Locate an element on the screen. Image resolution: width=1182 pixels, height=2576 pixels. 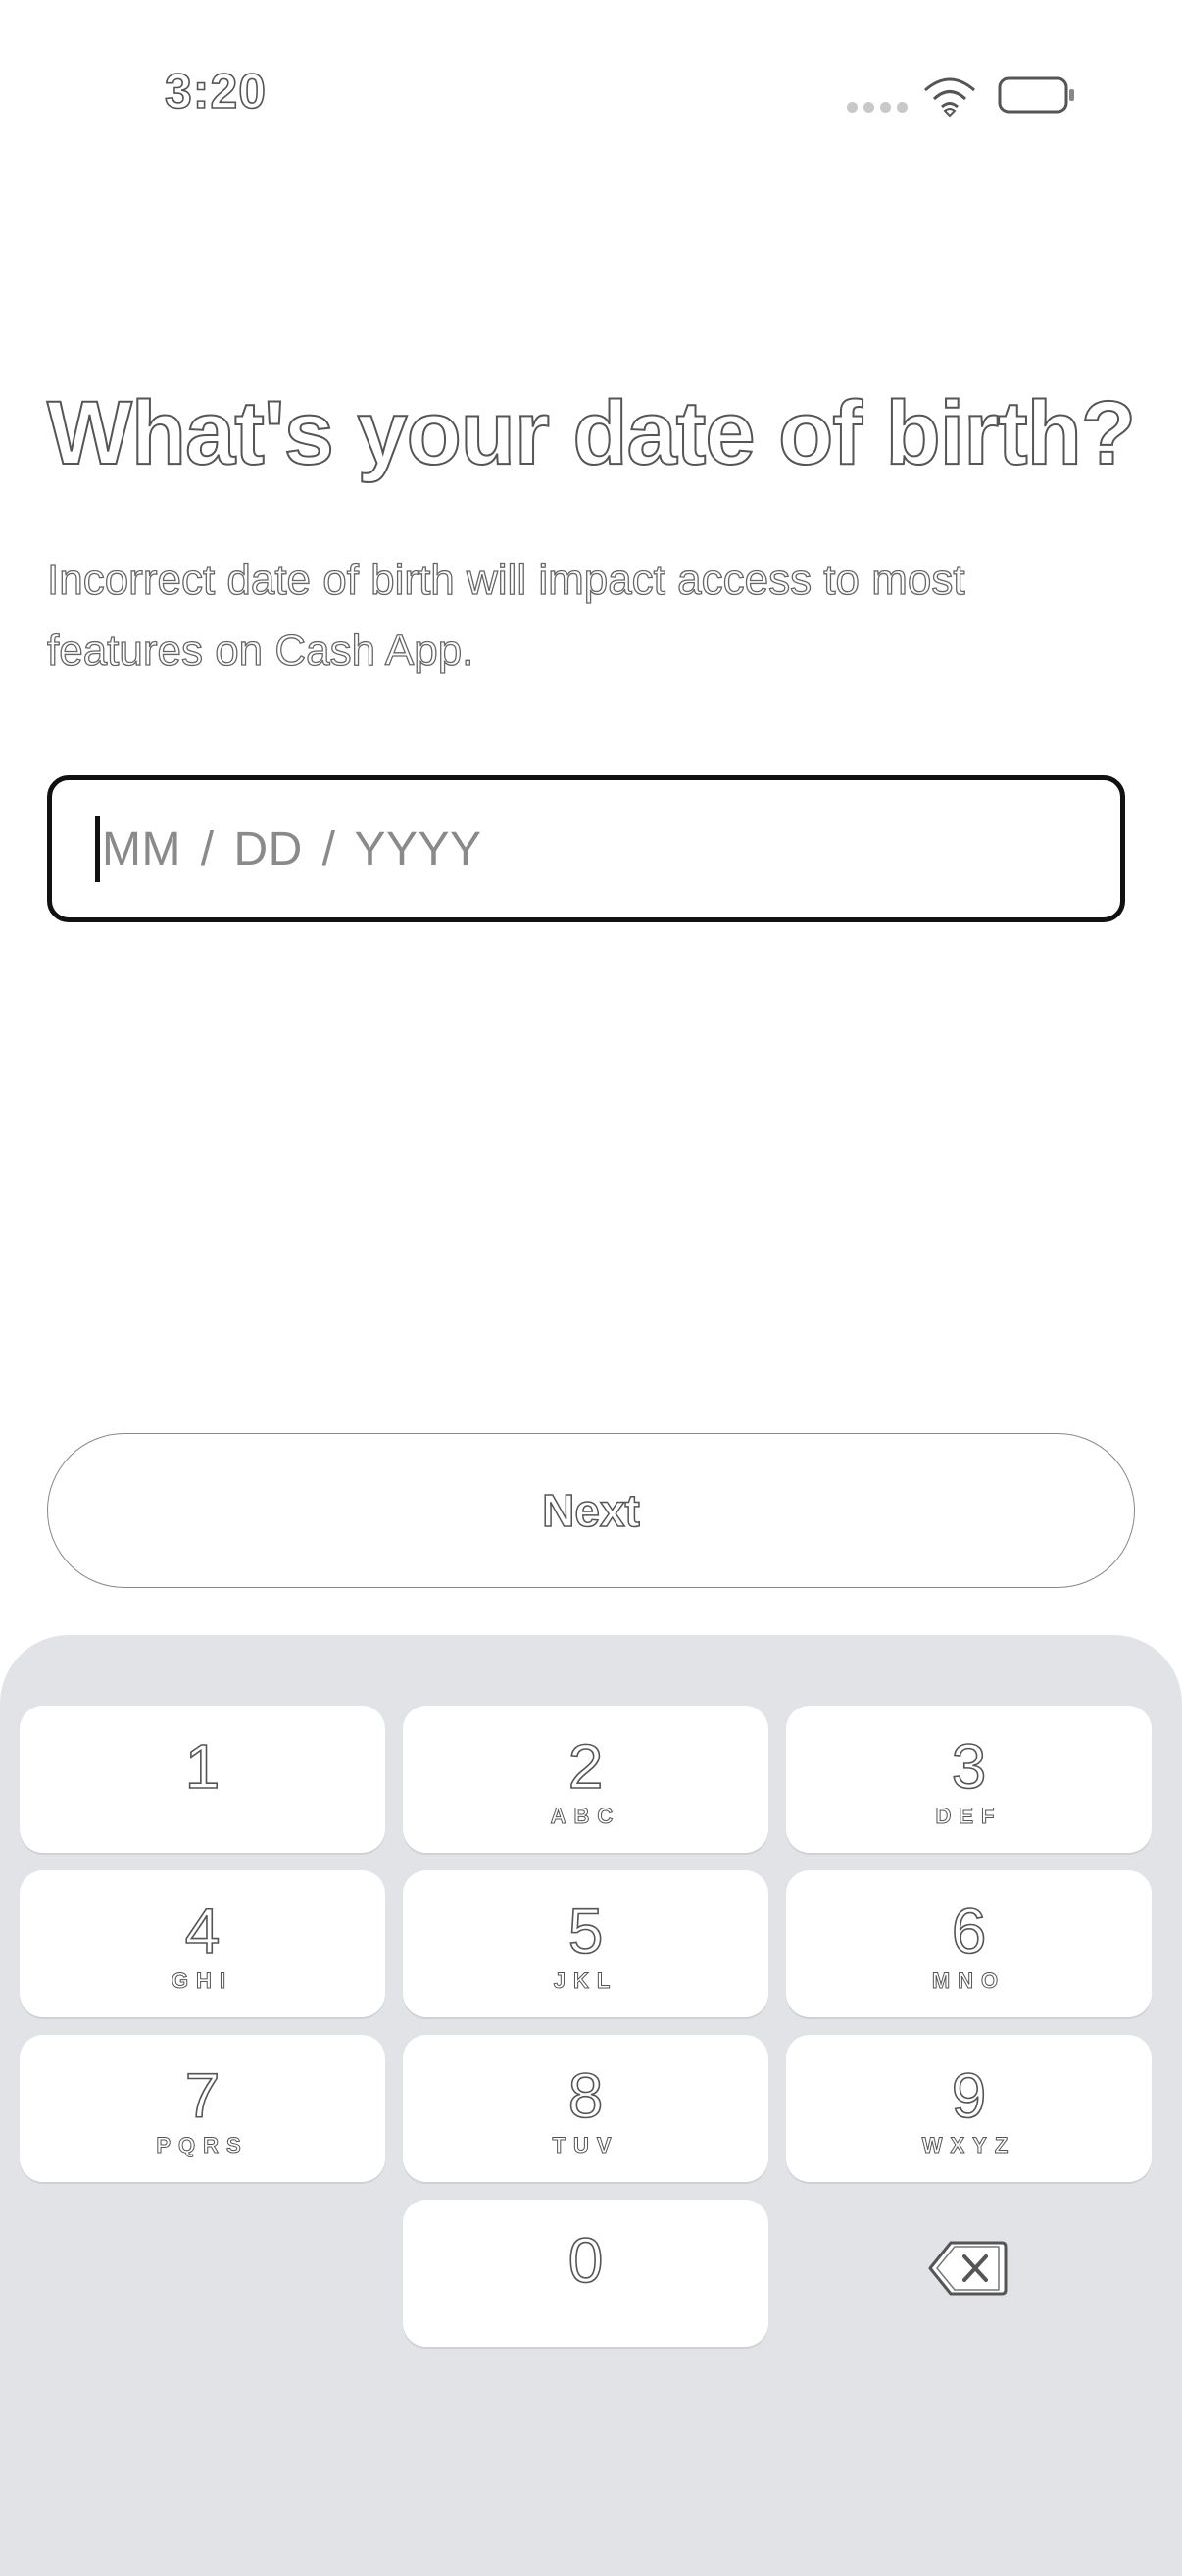
key-digit: 6 is located at coordinates (969, 1931).